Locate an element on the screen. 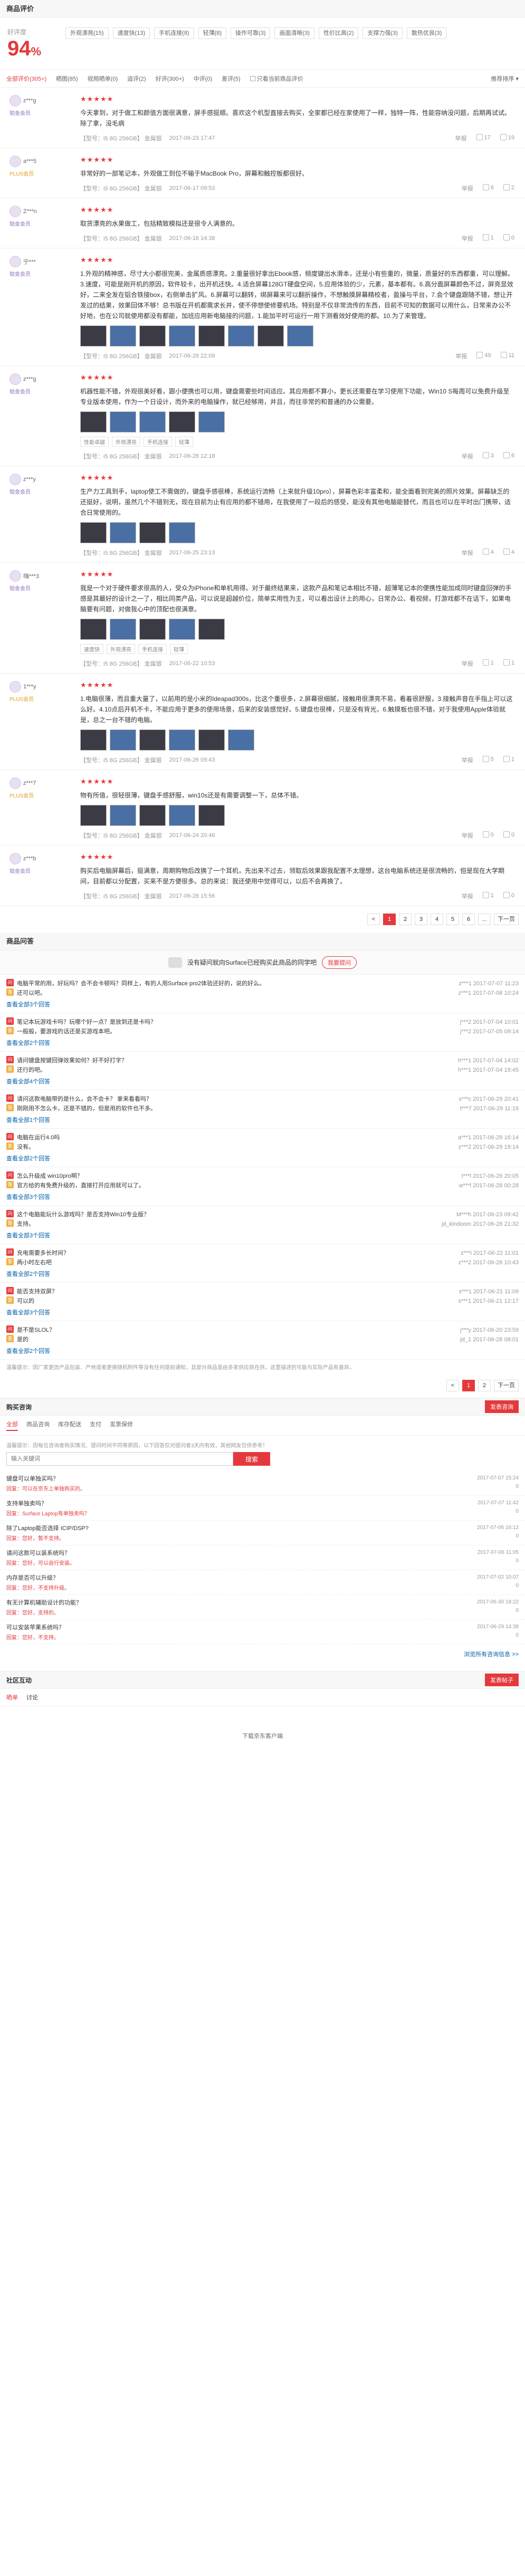 The image size is (525, 2576). filter-tab: 差评(5) is located at coordinates (231, 79).